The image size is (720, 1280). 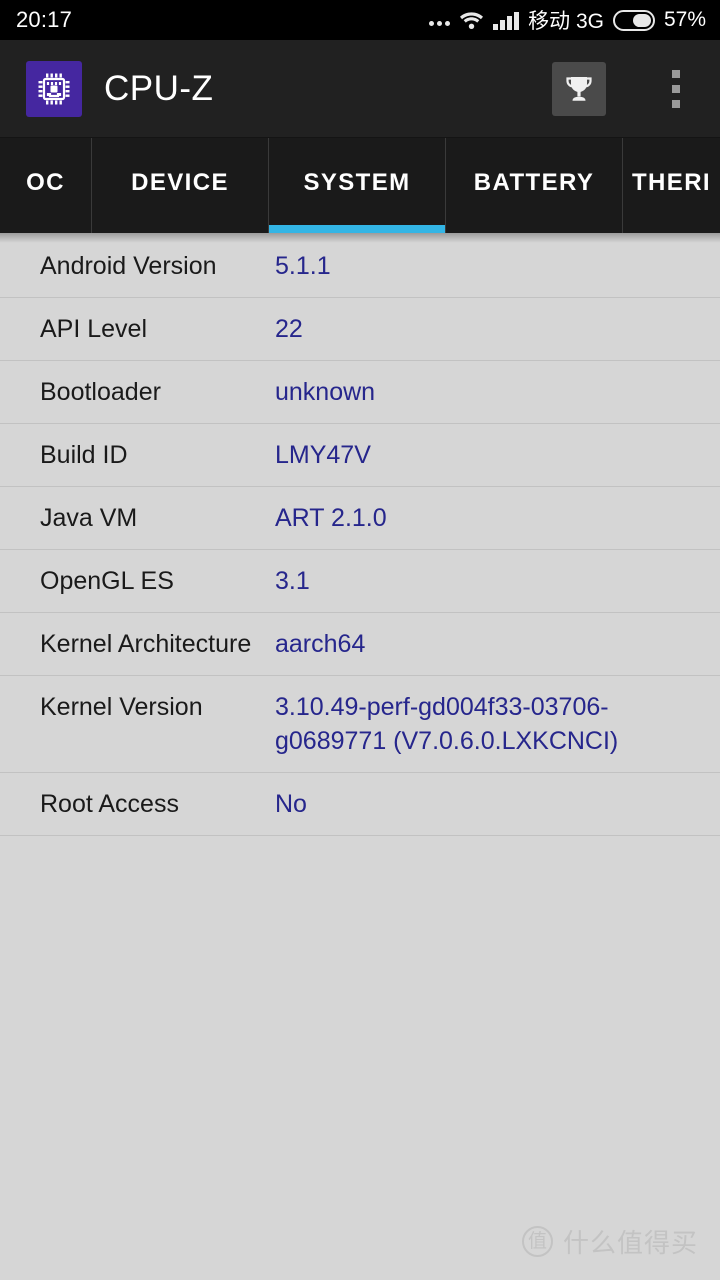 What do you see at coordinates (360, 89) in the screenshot?
I see `app-bar: CPU-Z` at bounding box center [360, 89].